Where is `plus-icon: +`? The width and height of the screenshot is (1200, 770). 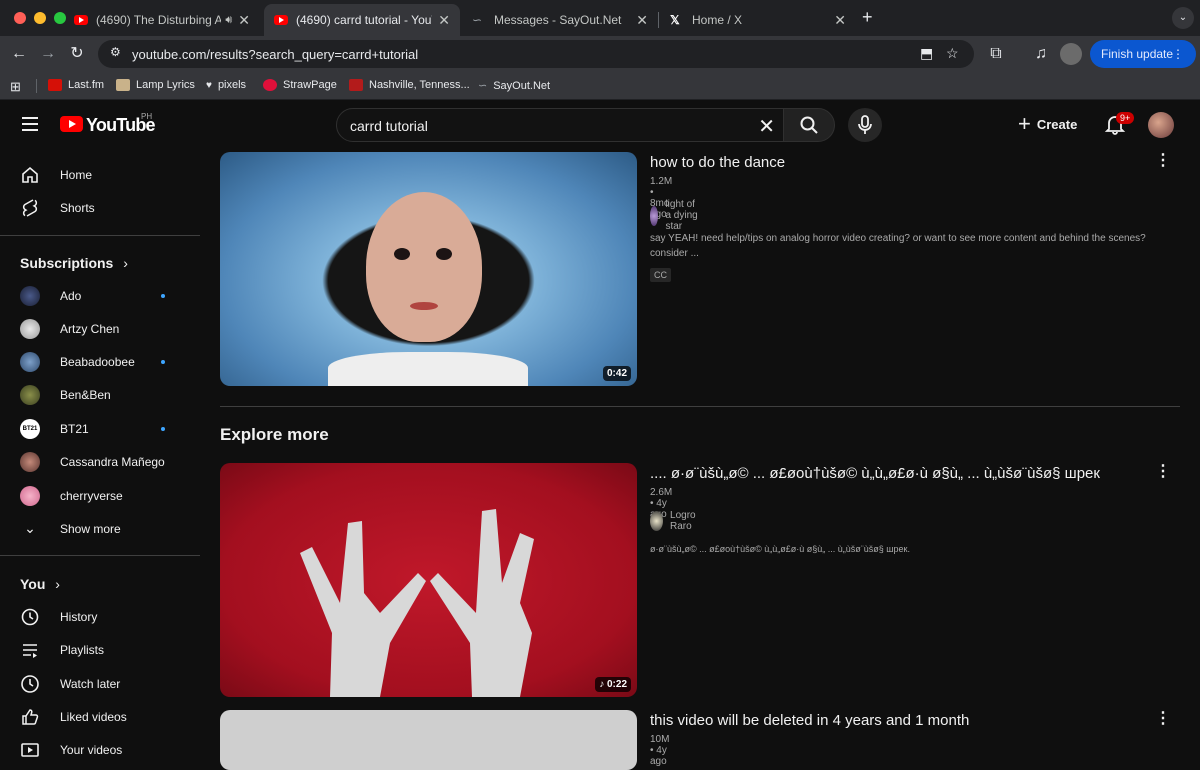 plus-icon: + is located at coordinates (1024, 123).